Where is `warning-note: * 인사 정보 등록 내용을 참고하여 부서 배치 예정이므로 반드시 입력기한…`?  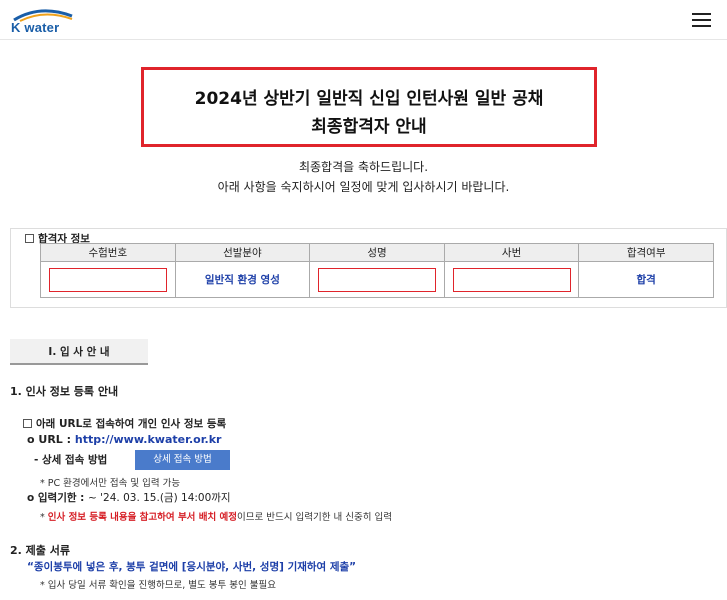 warning-note: * 인사 정보 등록 내용을 참고하여 부서 배치 예정이므로 반드시 입력기한… is located at coordinates (216, 516).